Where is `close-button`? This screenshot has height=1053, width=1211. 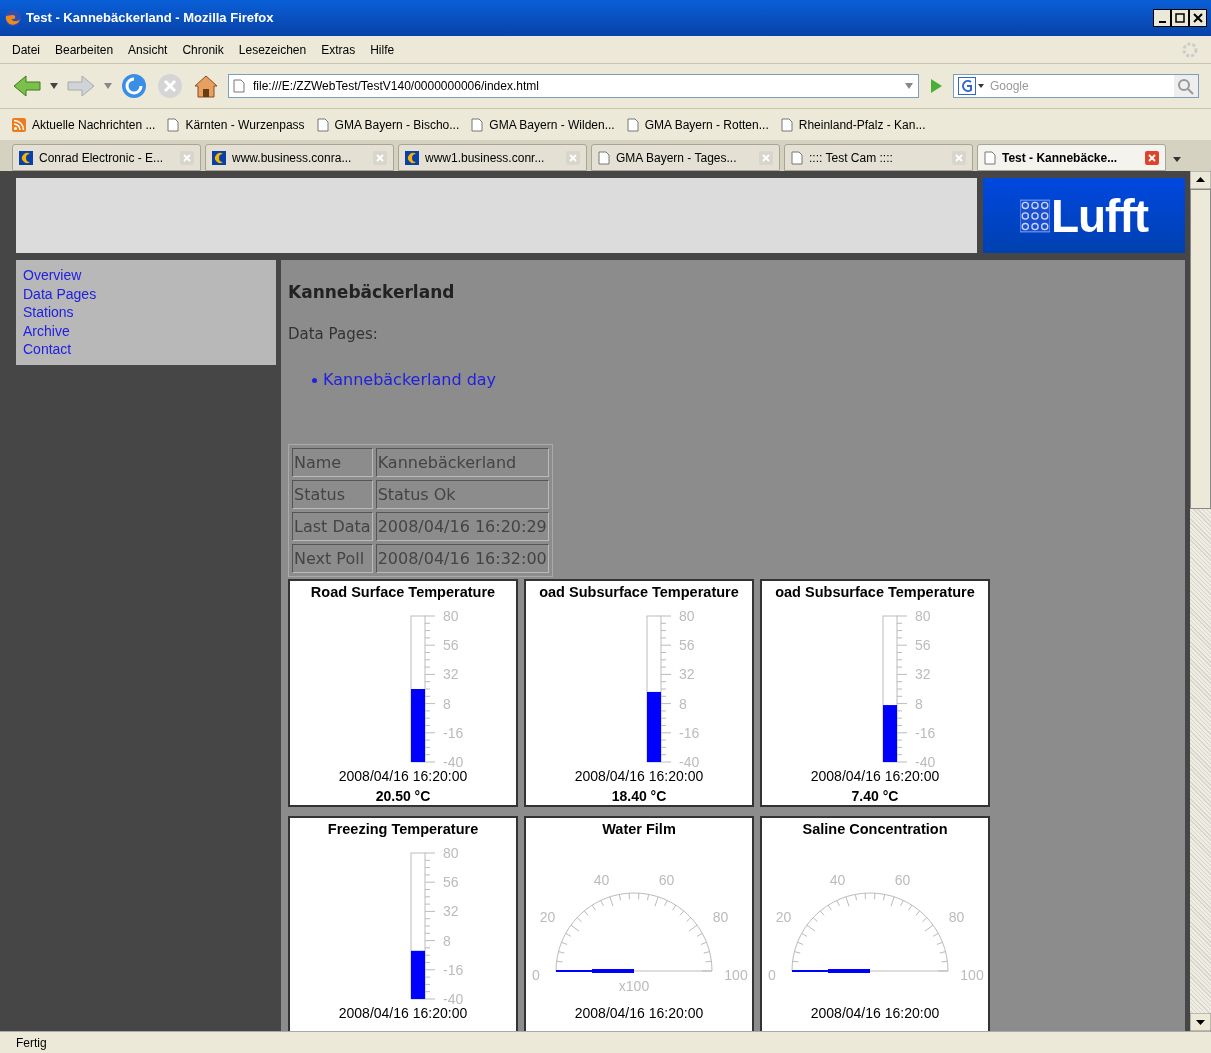
close-button is located at coordinates (1198, 18).